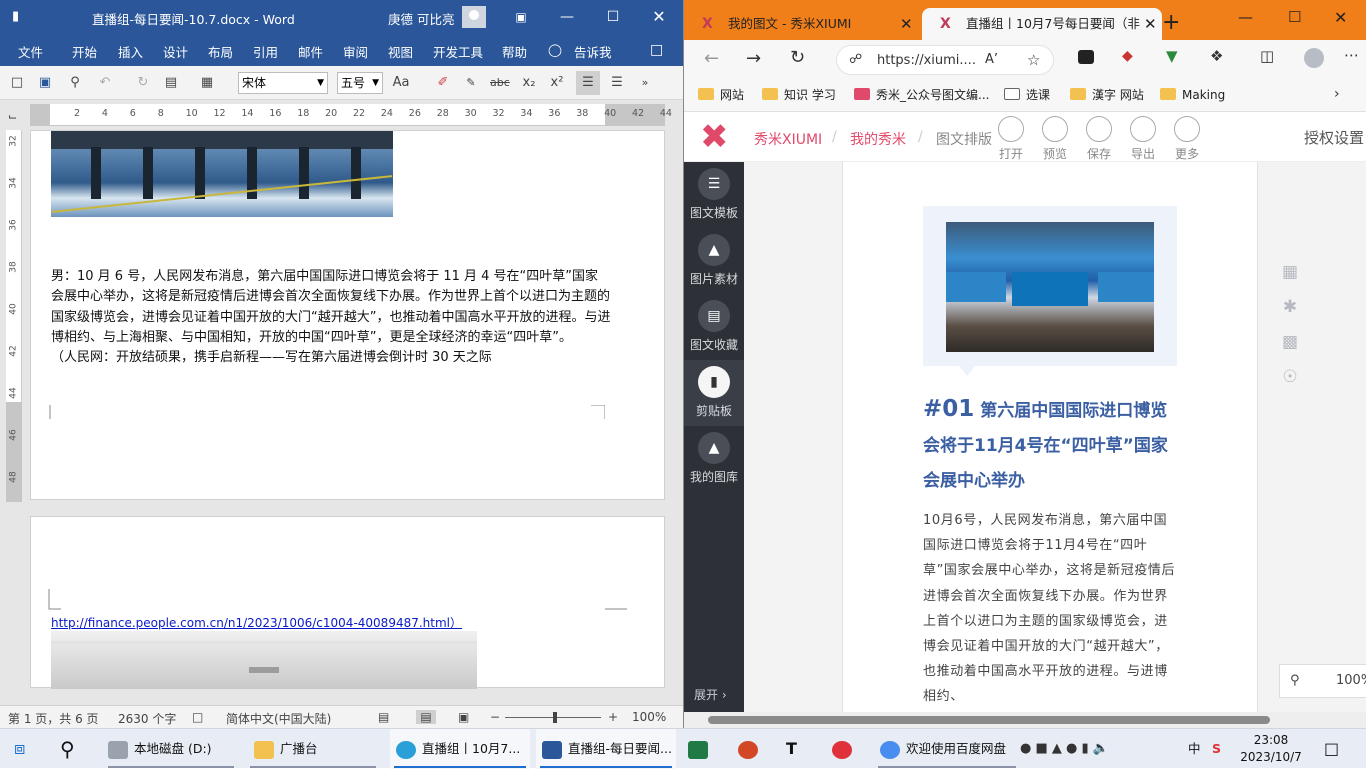 The width and height of the screenshot is (1366, 769). Describe the element at coordinates (714, 327) in the screenshot. I see `sidebar-item-favorites: ▤ 图文收藏` at that location.